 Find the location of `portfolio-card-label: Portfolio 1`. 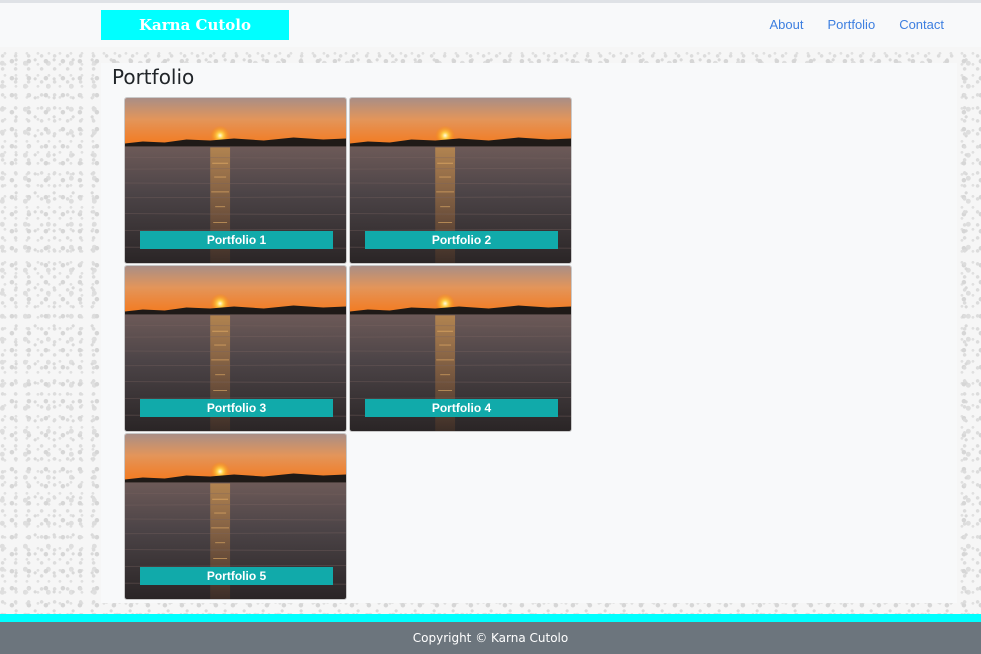

portfolio-card-label: Portfolio 1 is located at coordinates (236, 240).